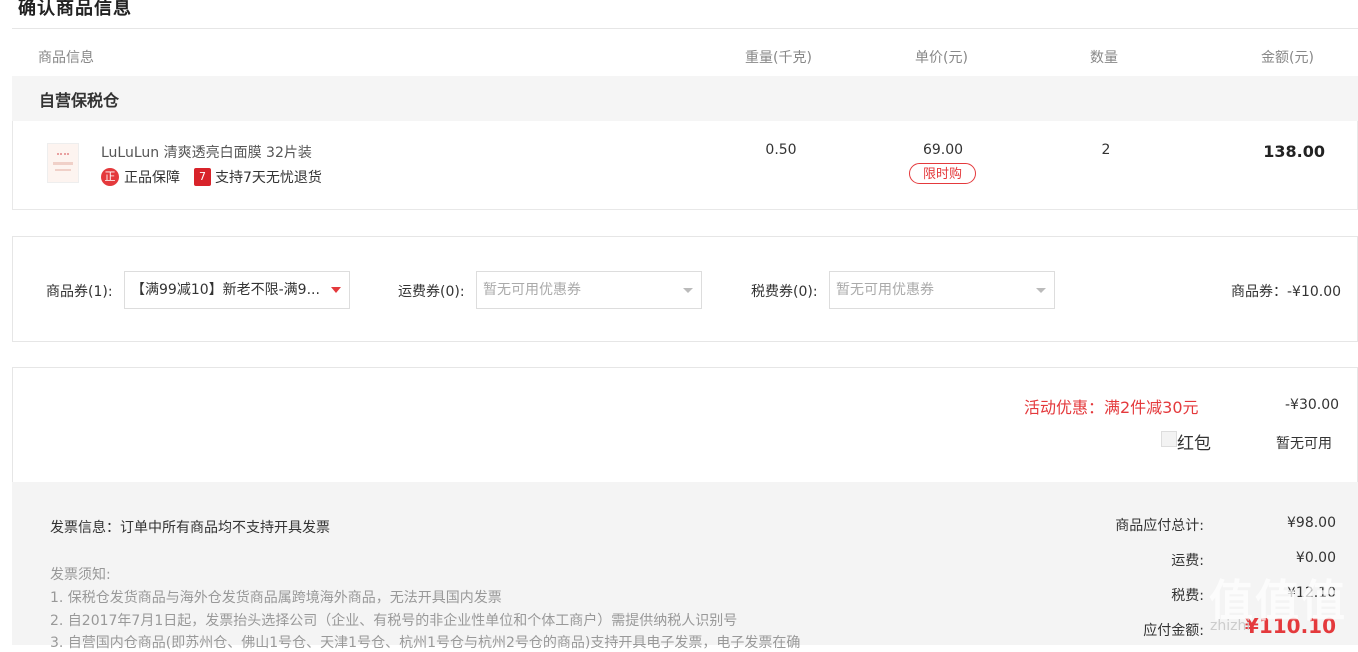  I want to click on site-watermark-sub: zhizhi, so click(1230, 626).